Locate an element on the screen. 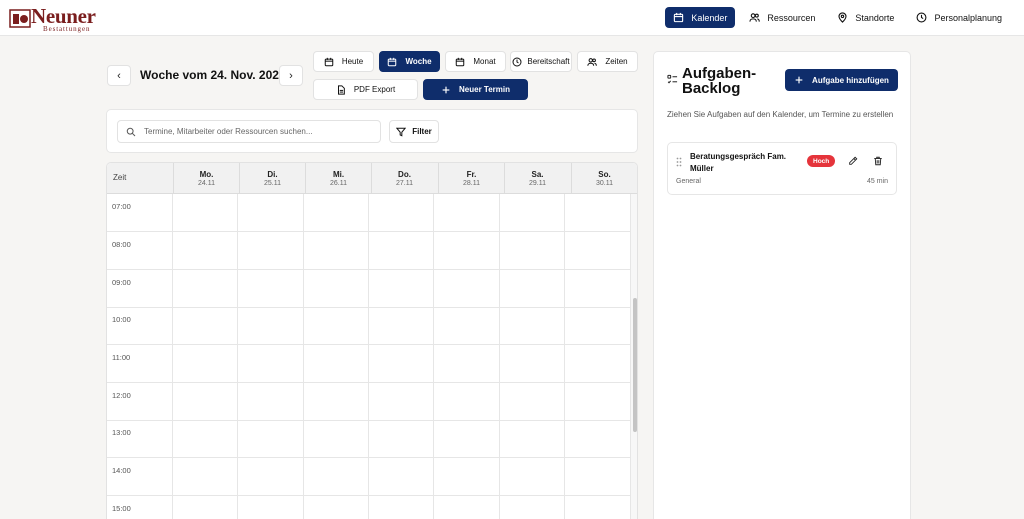 The image size is (1024, 519). trash-icon is located at coordinates (878, 161).